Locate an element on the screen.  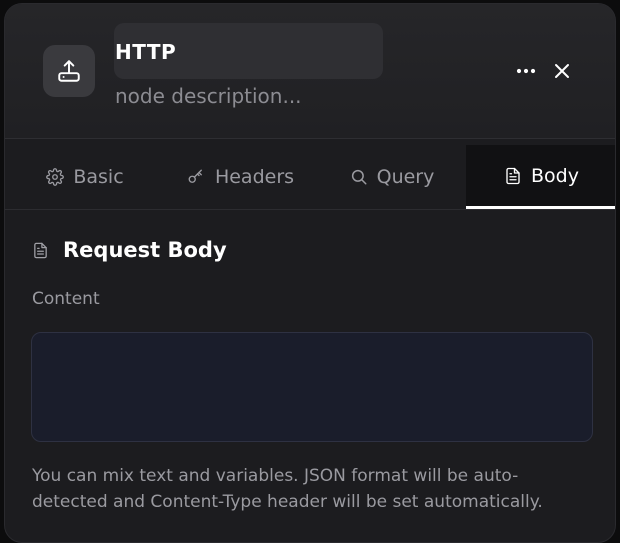
search-icon is located at coordinates (359, 177).